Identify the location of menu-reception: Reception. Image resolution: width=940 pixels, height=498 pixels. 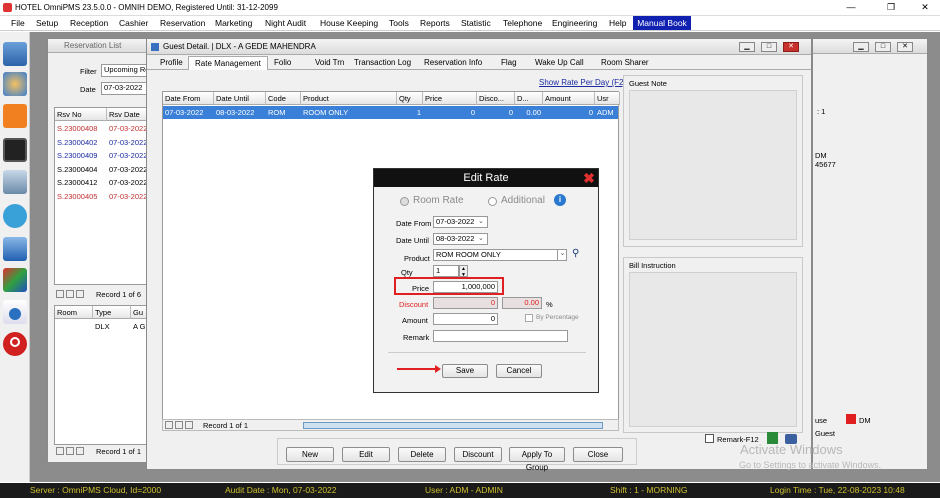
(89, 23).